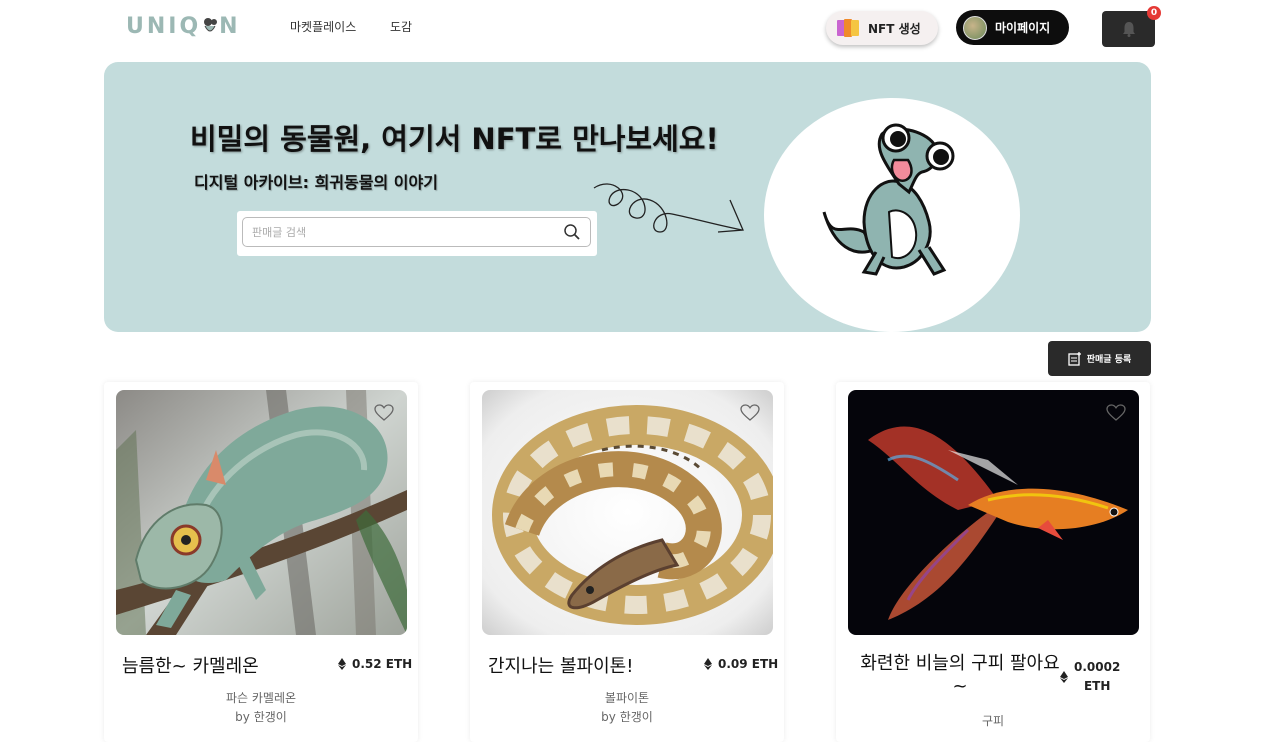 This screenshot has width=1280, height=742. I want to click on mypage-button: 마이페이지, so click(1012, 27).